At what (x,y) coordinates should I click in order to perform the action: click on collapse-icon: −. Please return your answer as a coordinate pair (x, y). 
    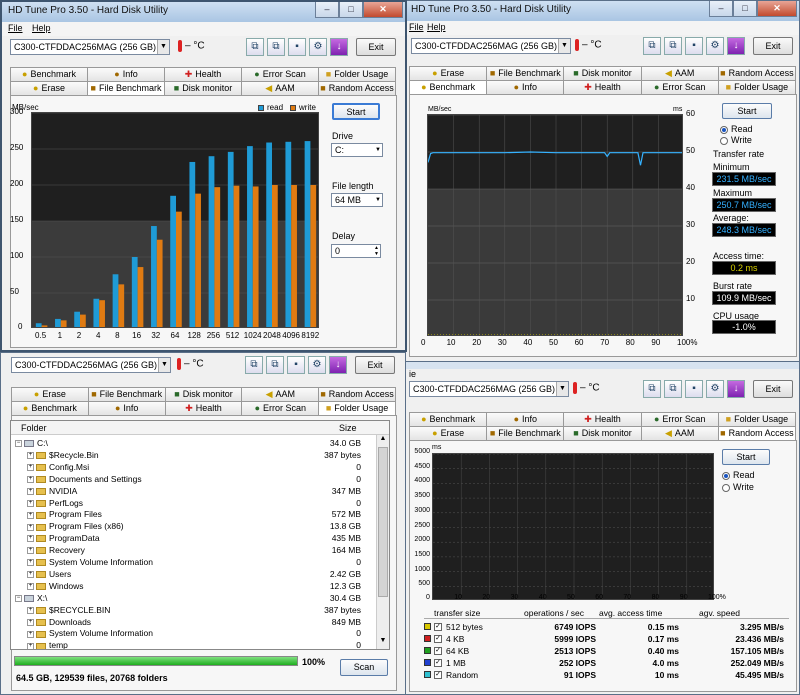
    Looking at the image, I should click on (18, 444).